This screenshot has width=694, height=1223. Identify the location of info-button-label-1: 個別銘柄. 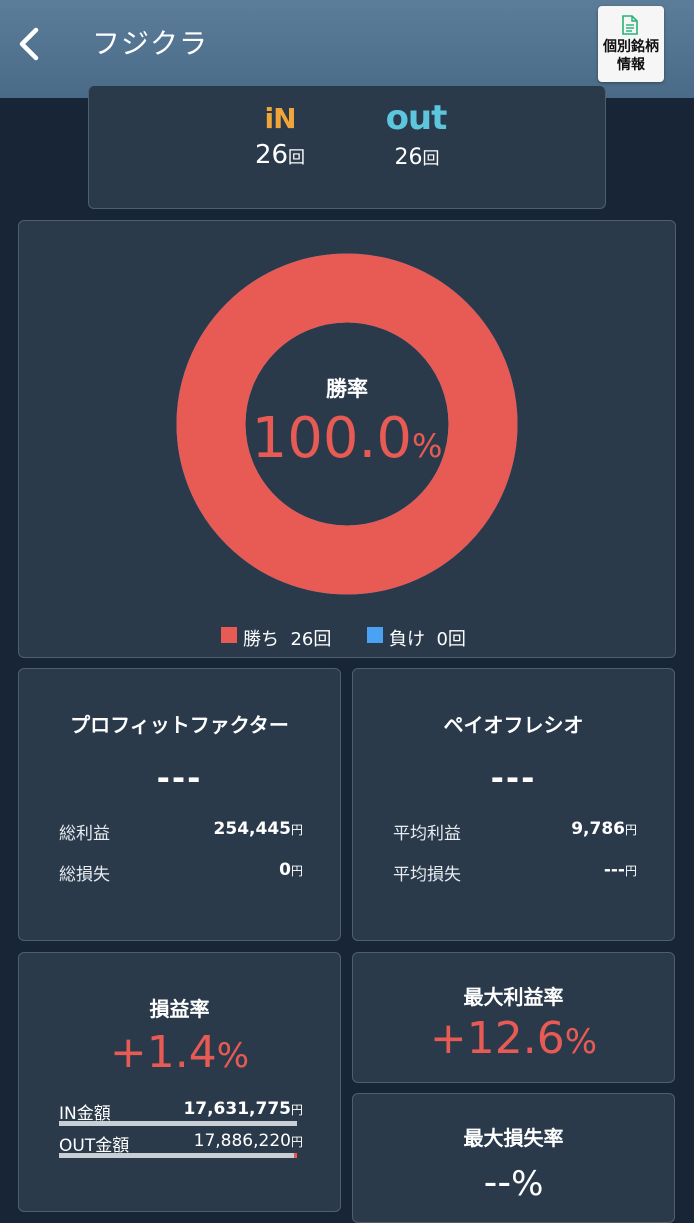
(631, 47).